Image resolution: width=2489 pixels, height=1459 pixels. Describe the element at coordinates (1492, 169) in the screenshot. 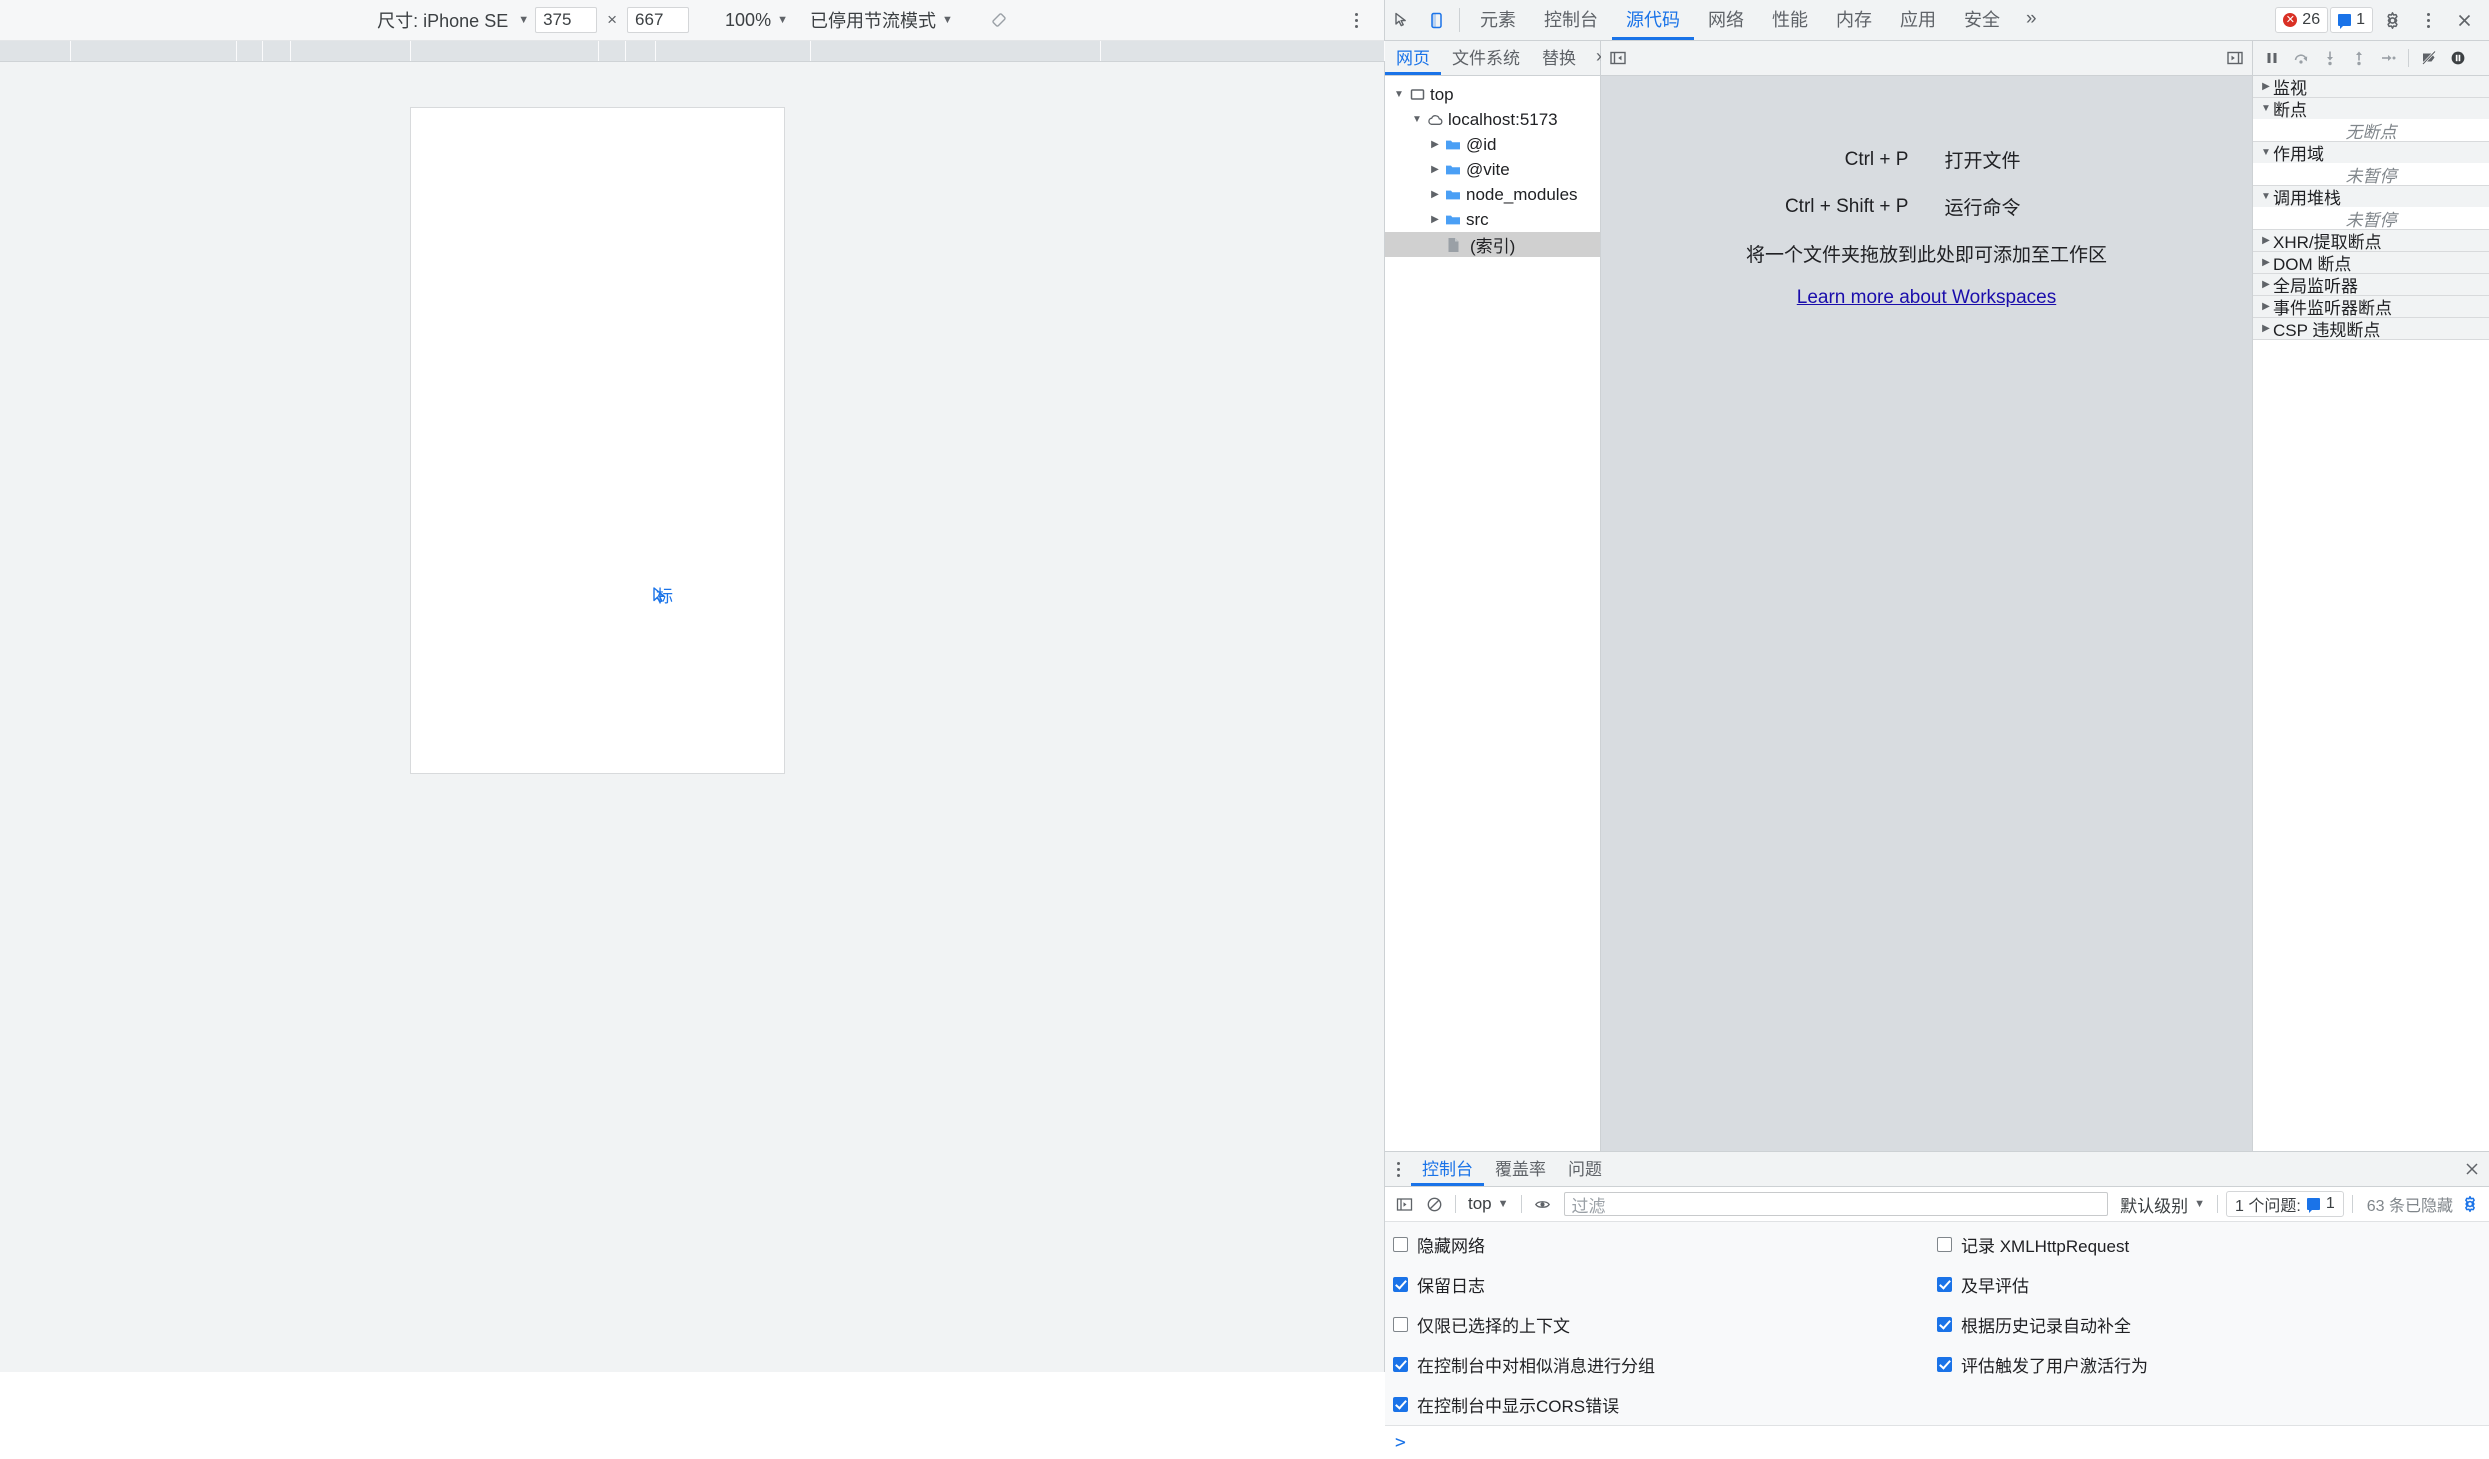

I see `tree-item-at-vite: ▶ @vite` at that location.